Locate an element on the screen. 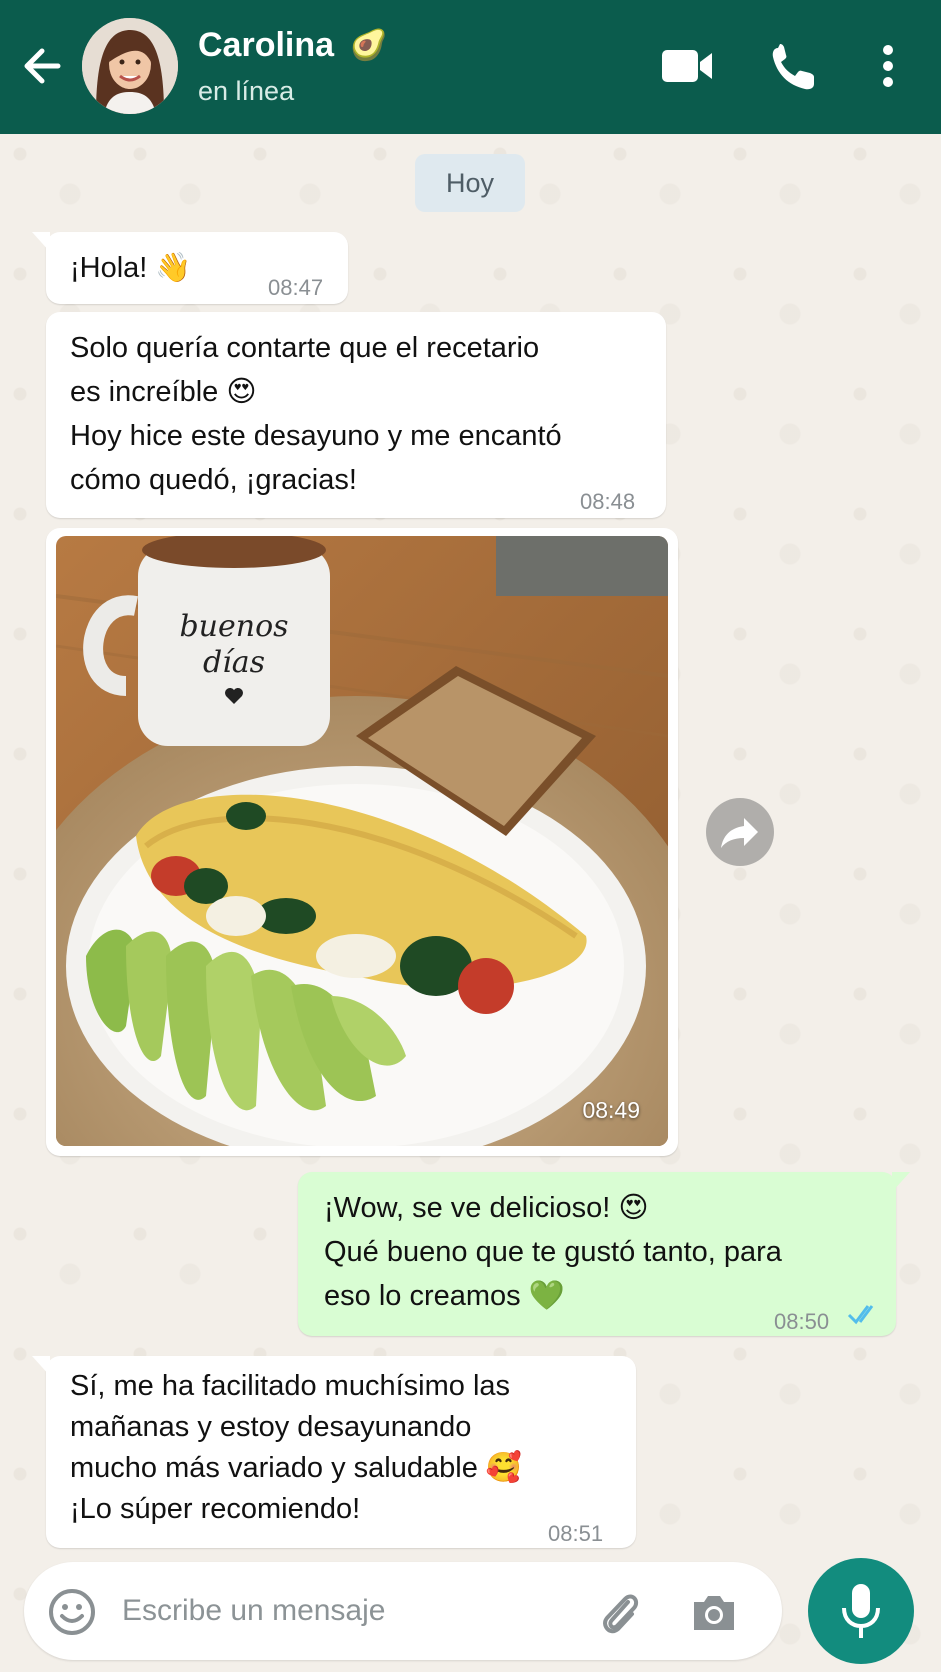 The width and height of the screenshot is (941, 1672). avatar is located at coordinates (130, 66).